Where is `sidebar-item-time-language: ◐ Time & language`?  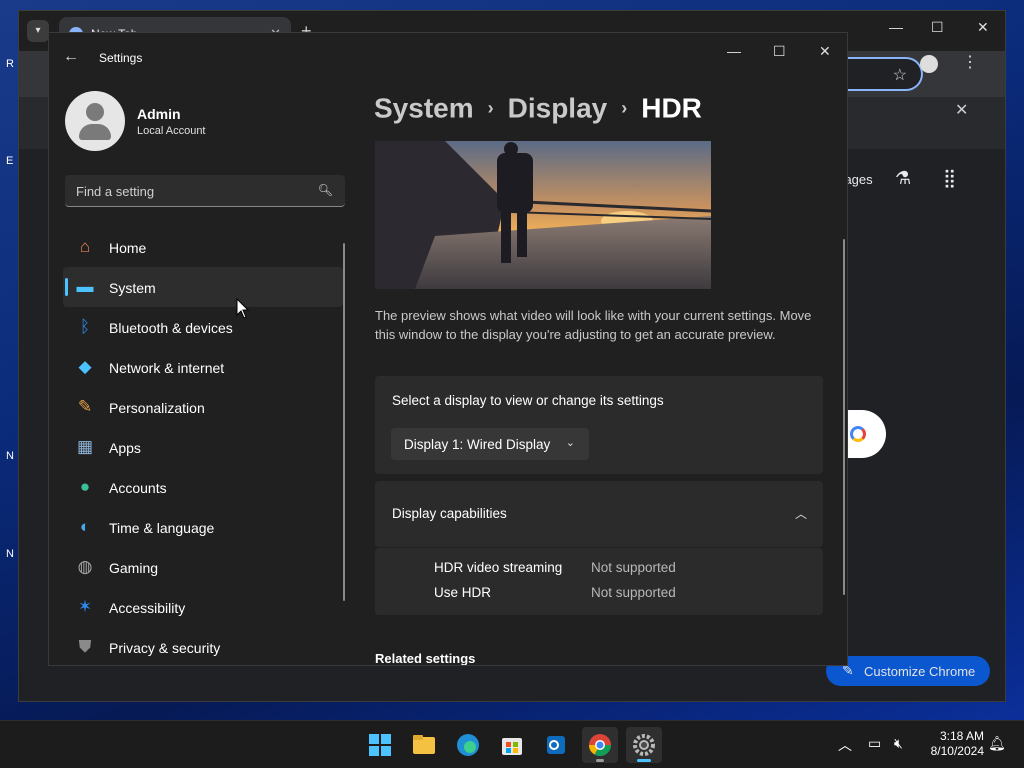
sidebar-item-time-language: ◐ Time & language is located at coordinates (203, 527).